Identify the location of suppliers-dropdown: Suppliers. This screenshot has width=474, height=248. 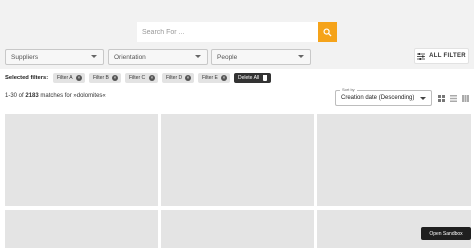
(54, 57).